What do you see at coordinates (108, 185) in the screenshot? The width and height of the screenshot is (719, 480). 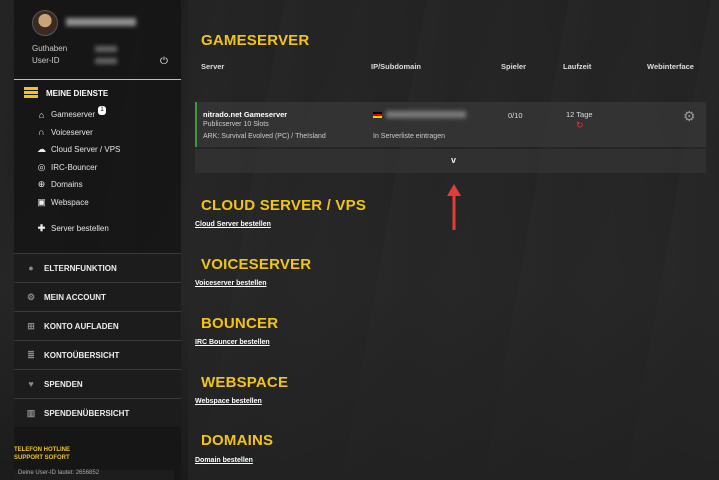 I see `sidebar-item-domains: ⊕ Domains` at bounding box center [108, 185].